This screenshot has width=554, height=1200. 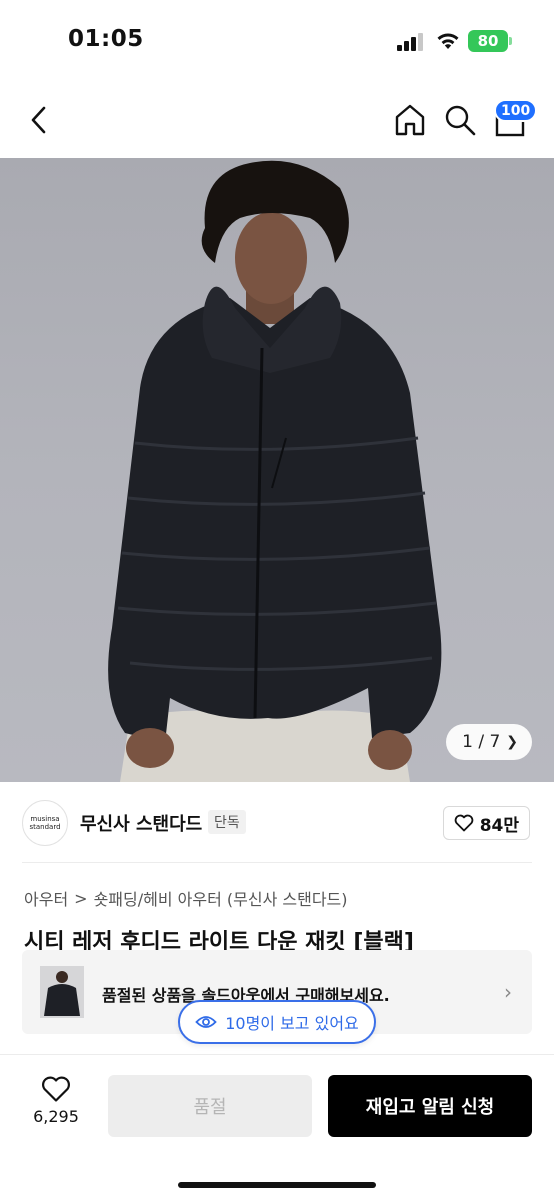 I want to click on nav-bar: 100, so click(x=277, y=120).